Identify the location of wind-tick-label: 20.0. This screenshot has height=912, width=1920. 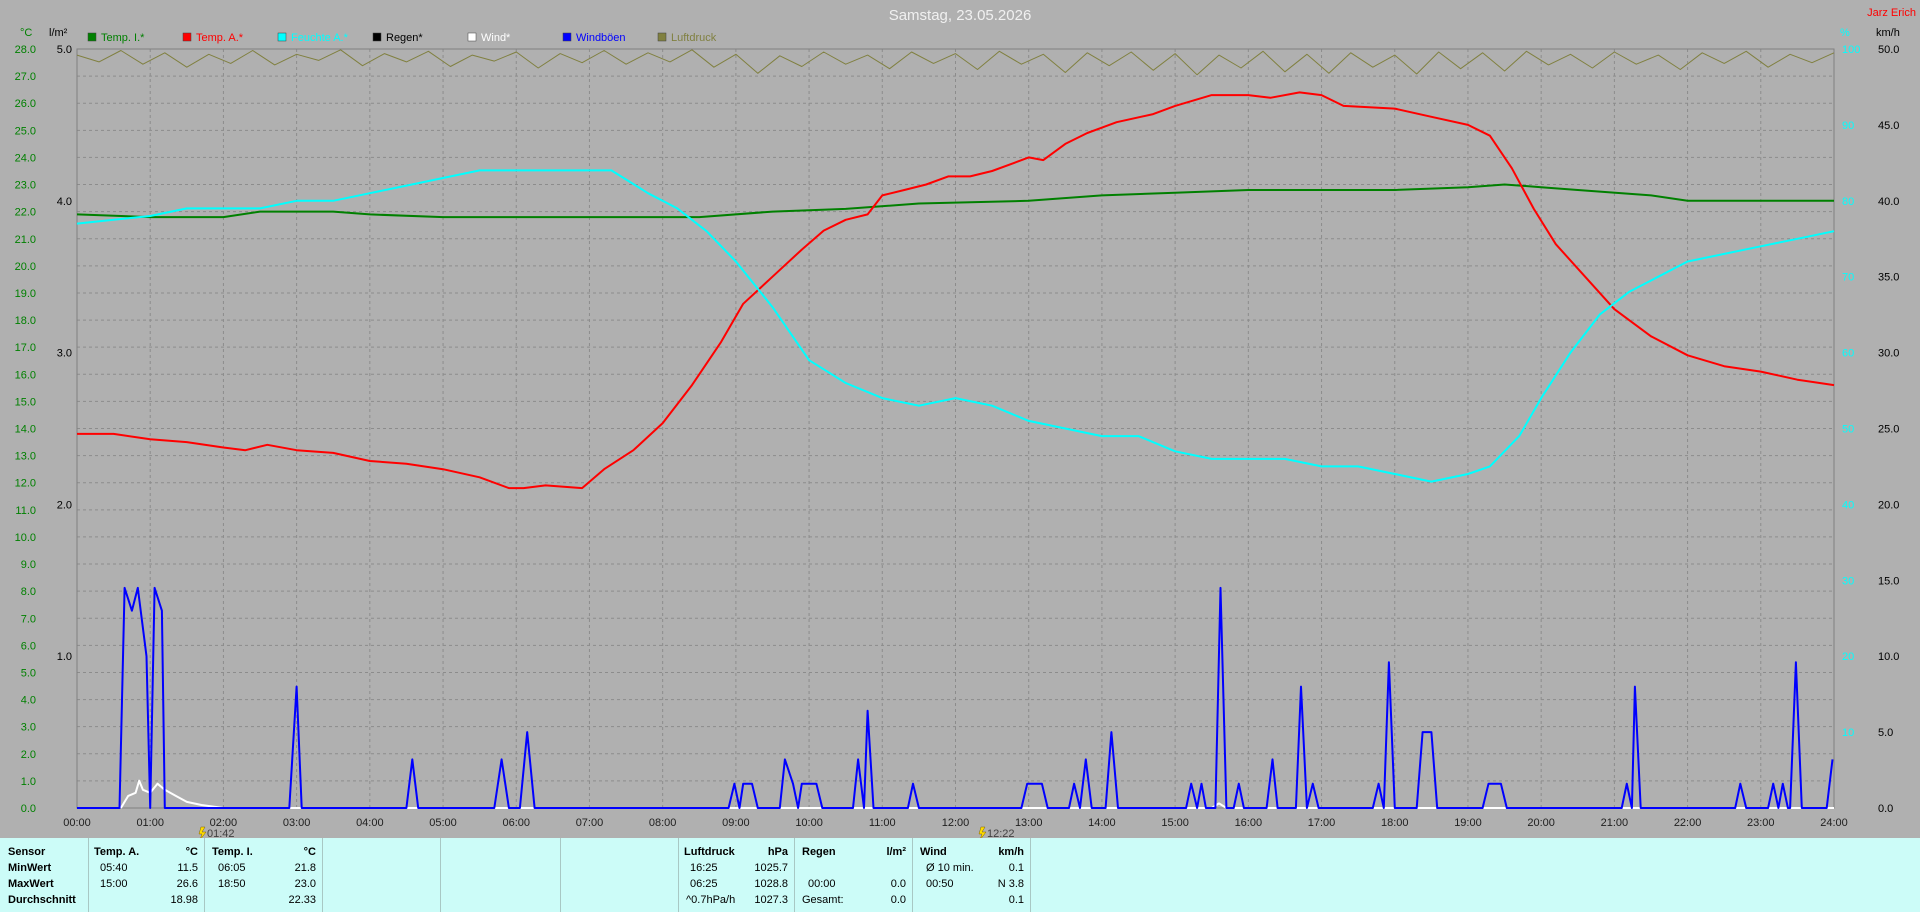
(1888, 505).